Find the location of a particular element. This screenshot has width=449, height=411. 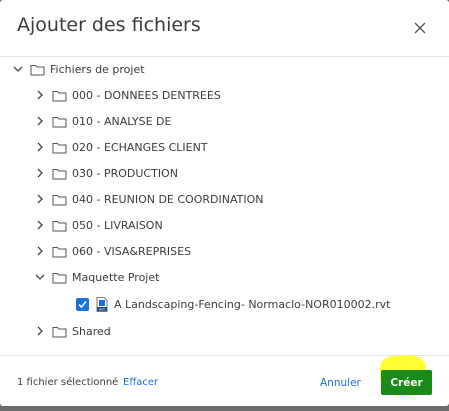

tree-item-label: Maquette Projet is located at coordinates (116, 277).